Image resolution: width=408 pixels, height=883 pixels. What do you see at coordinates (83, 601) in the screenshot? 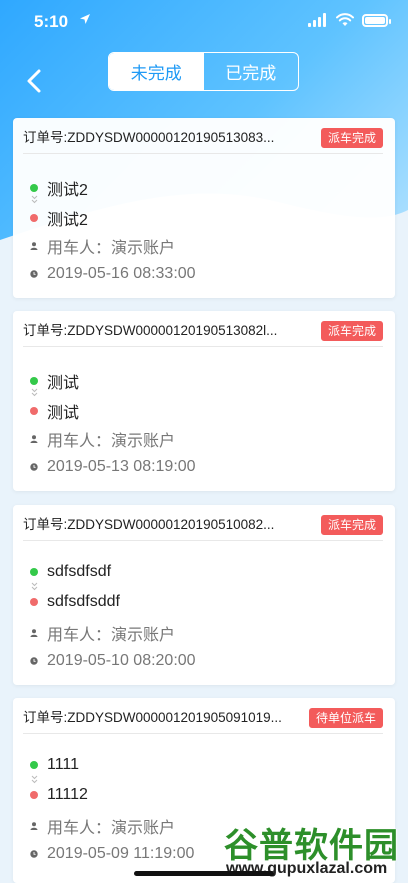
I see `destination-text: sdfsdfsddf` at bounding box center [83, 601].